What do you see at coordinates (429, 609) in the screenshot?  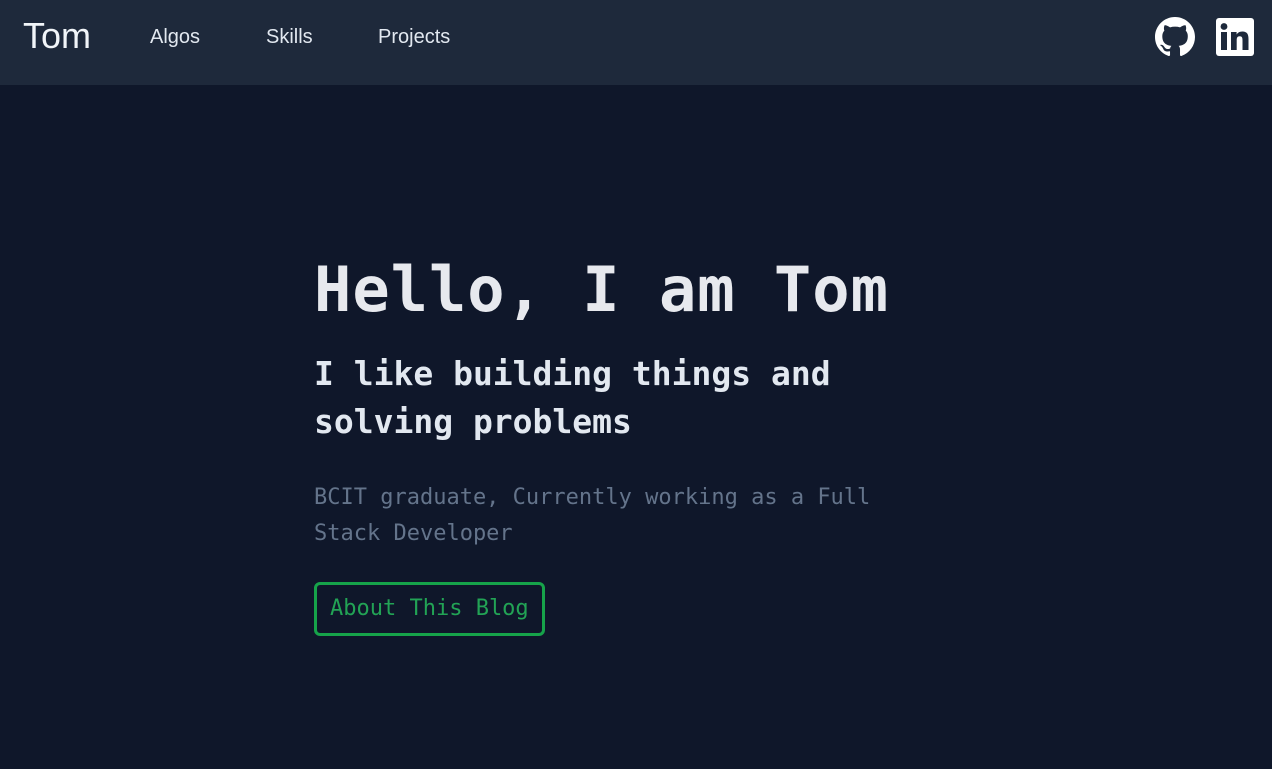 I see `about-blog-button: About This Blog` at bounding box center [429, 609].